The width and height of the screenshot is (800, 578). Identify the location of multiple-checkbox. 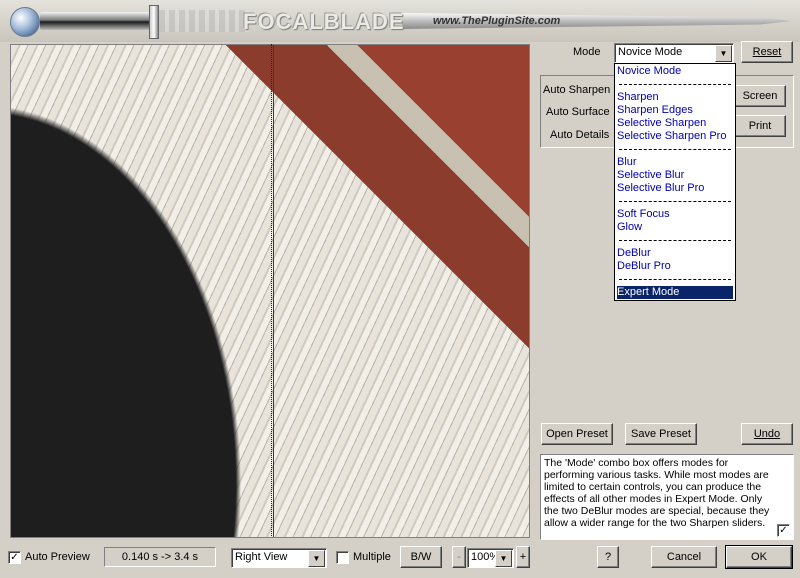
(342, 557).